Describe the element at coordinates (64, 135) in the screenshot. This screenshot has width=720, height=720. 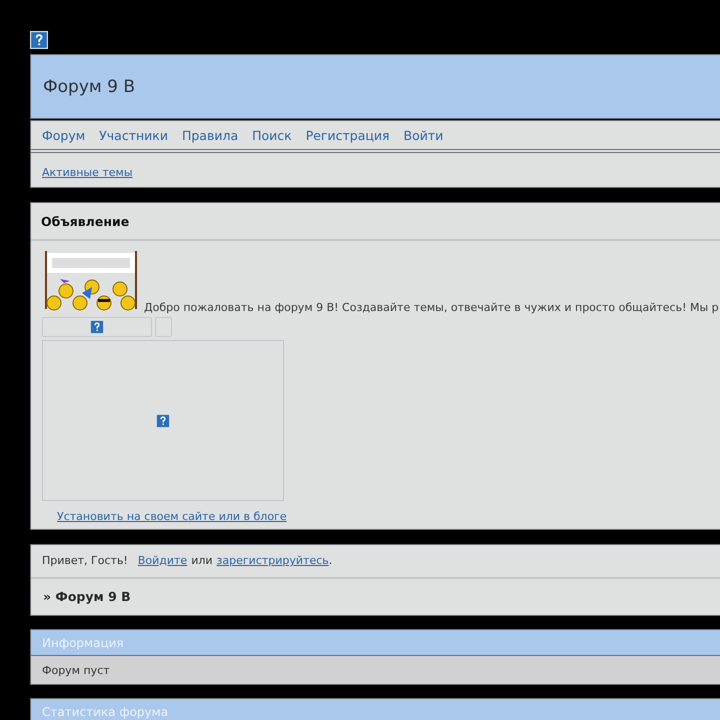
I see `nav-link: Форум` at that location.